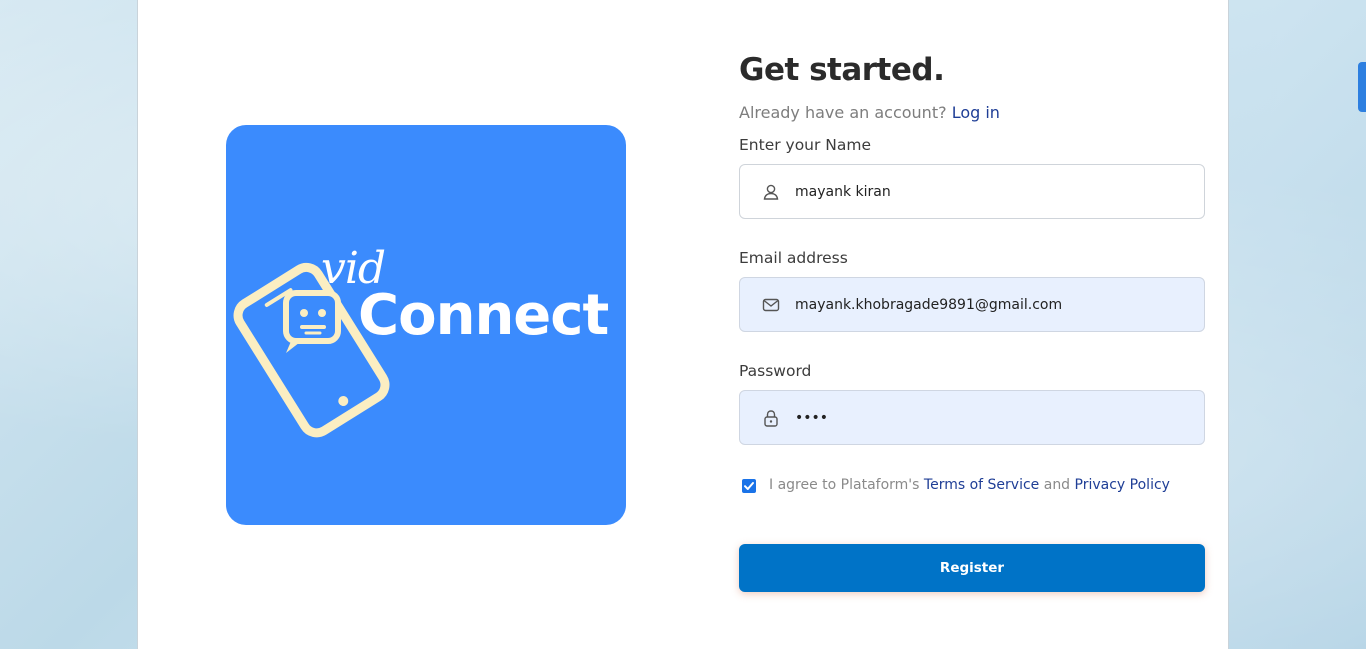  Describe the element at coordinates (771, 418) in the screenshot. I see `lock-icon` at that location.